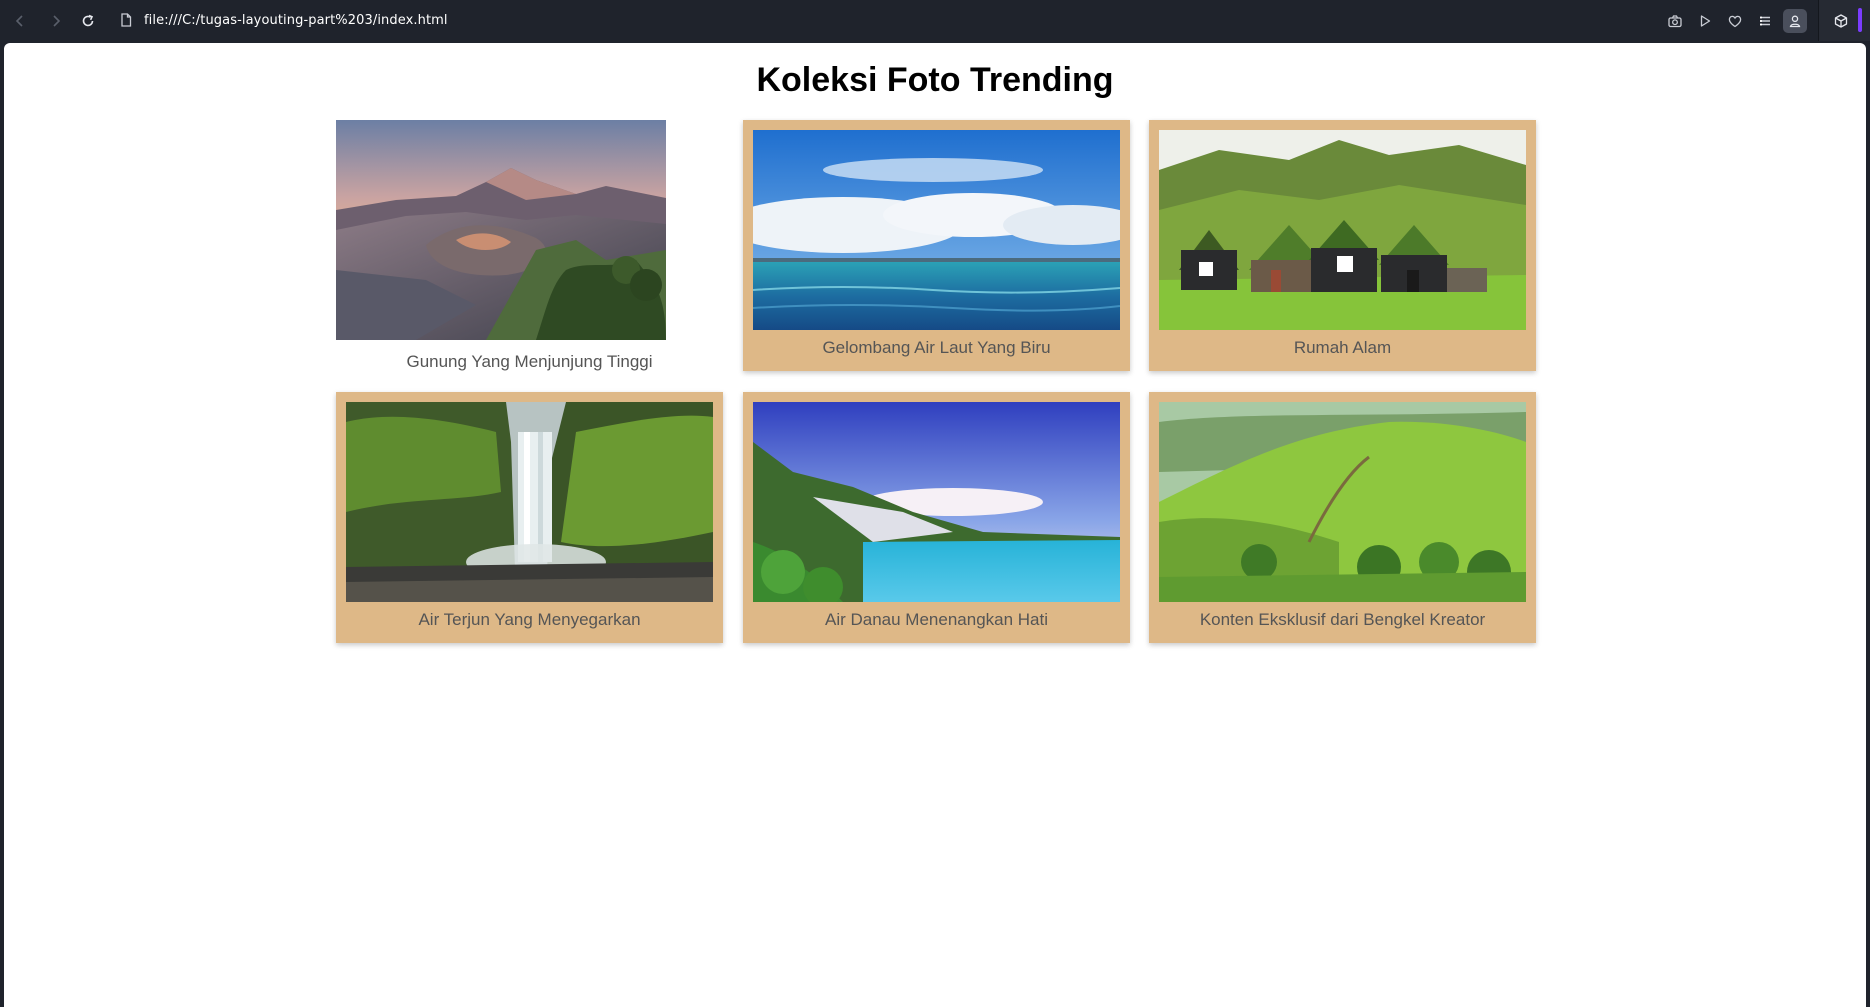  Describe the element at coordinates (1735, 21) in the screenshot. I see `heart-icon` at that location.